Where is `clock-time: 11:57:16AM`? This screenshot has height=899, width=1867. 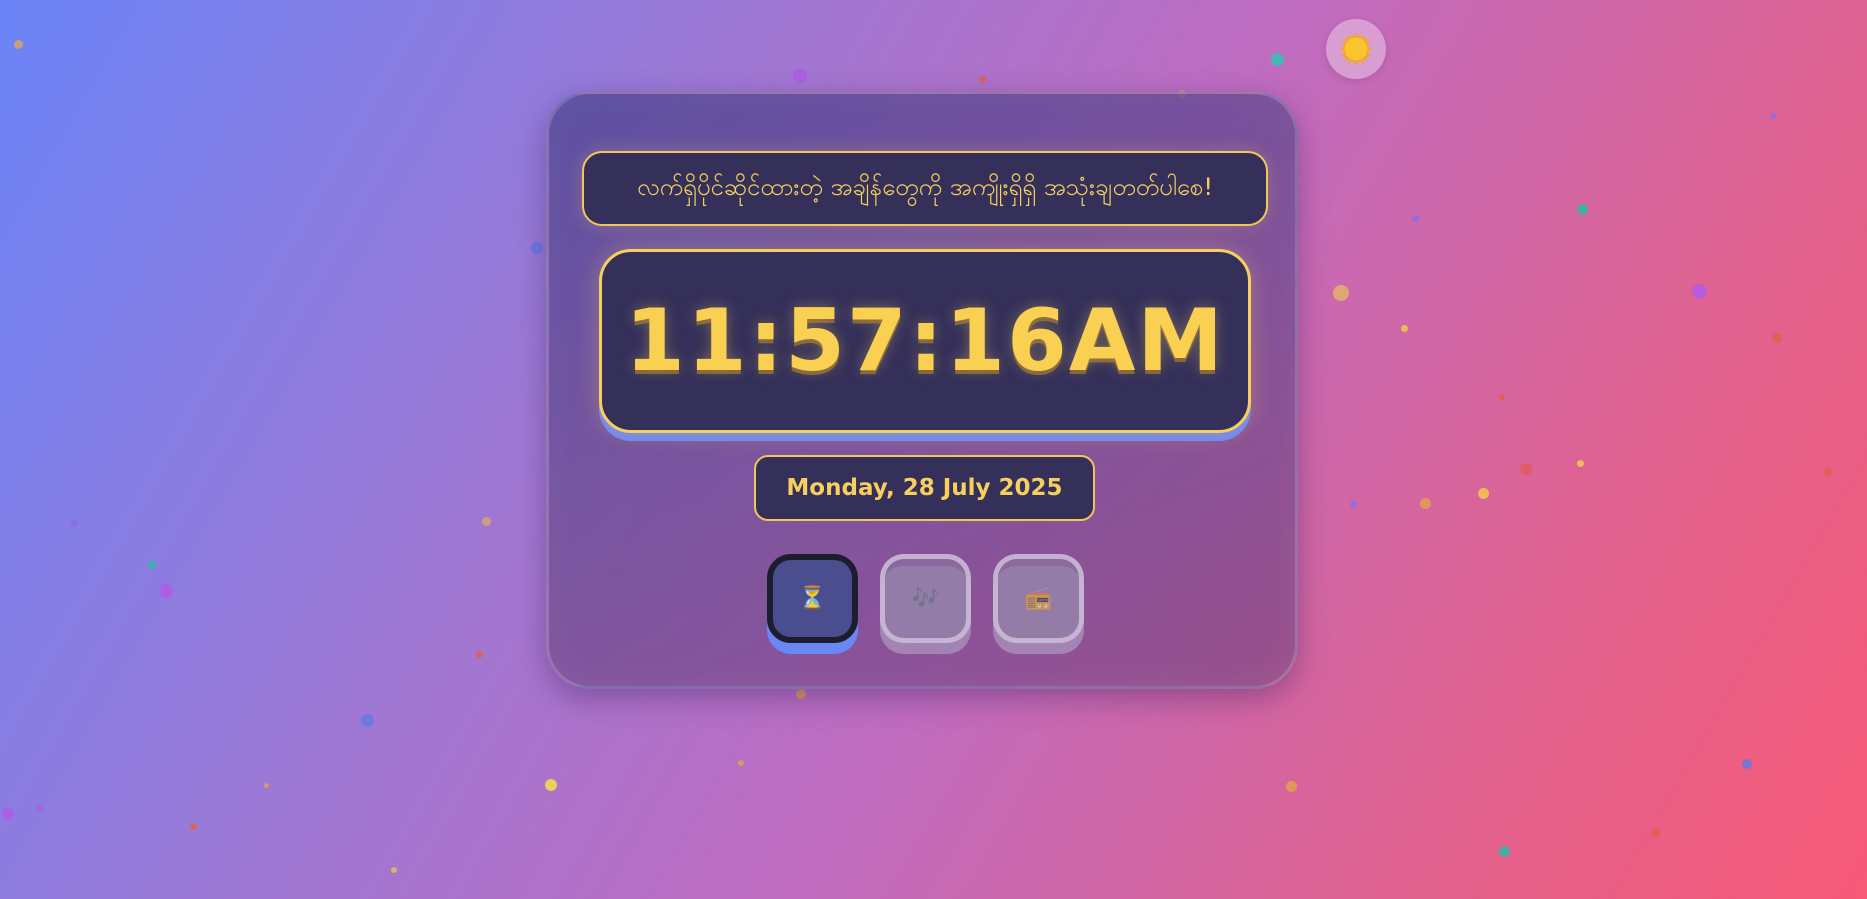
clock-time: 11:57:16AM is located at coordinates (925, 341).